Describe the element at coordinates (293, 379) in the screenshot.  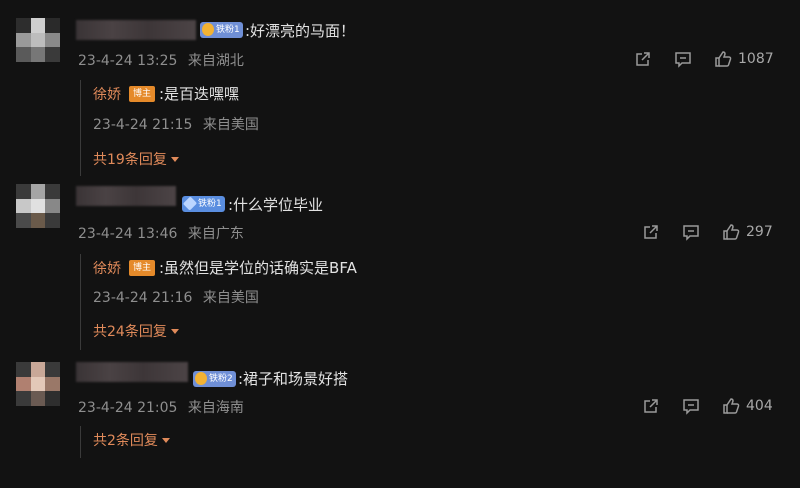
I see `comment-text: :裙子和场景好搭` at that location.